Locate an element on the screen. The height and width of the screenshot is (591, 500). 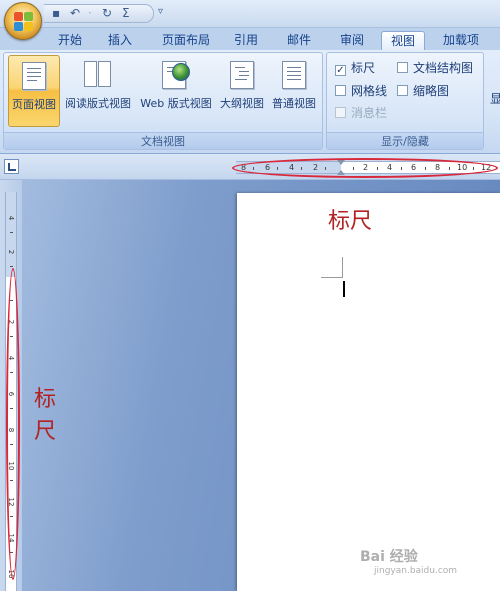
draft-button: 普通视图 is located at coordinates (294, 91).